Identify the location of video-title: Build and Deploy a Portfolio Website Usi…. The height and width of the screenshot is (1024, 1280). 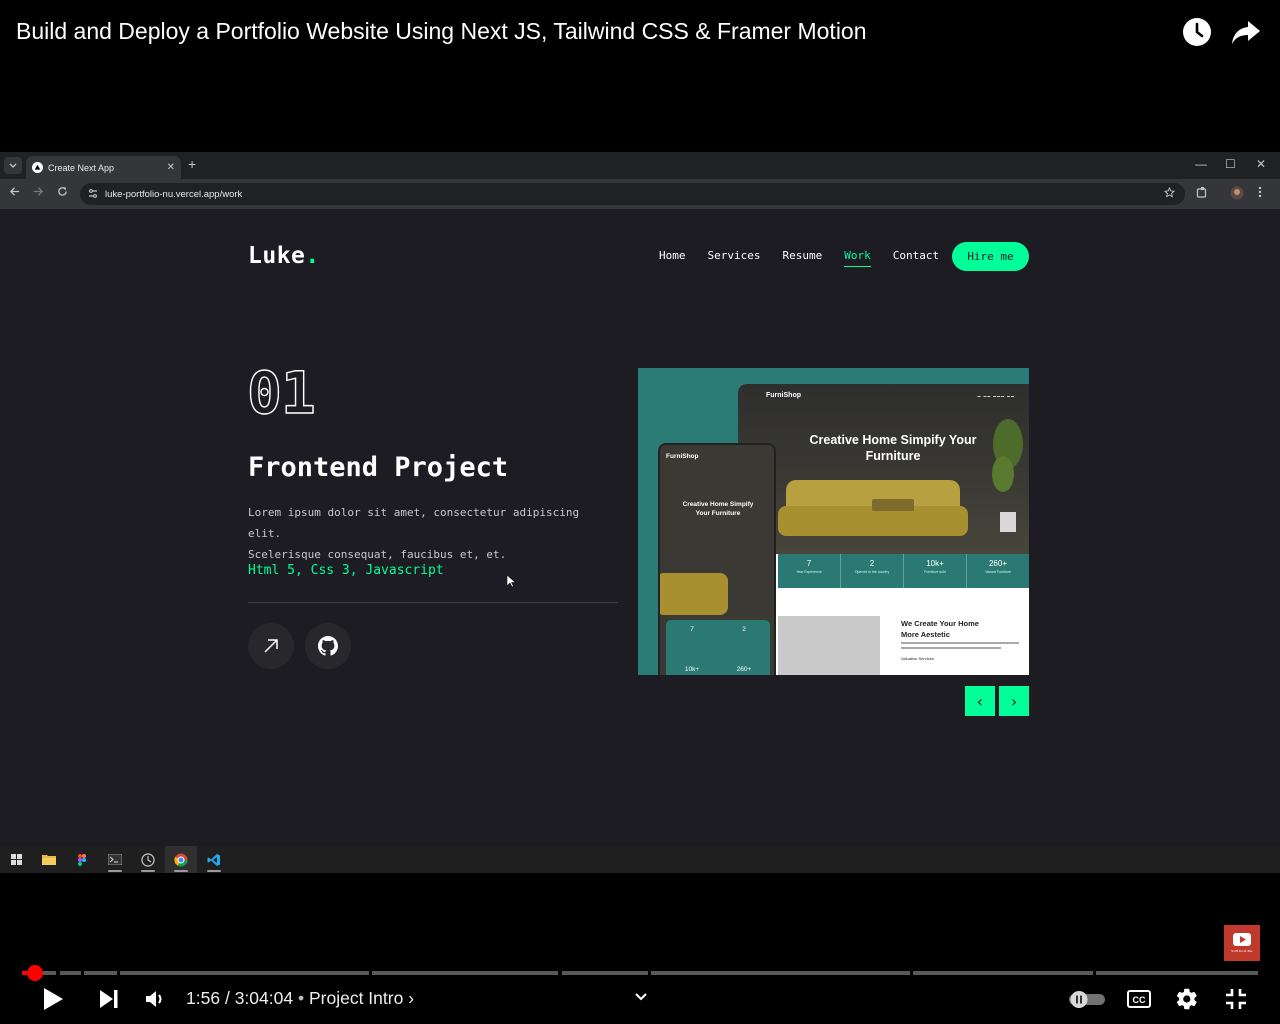
(441, 31).